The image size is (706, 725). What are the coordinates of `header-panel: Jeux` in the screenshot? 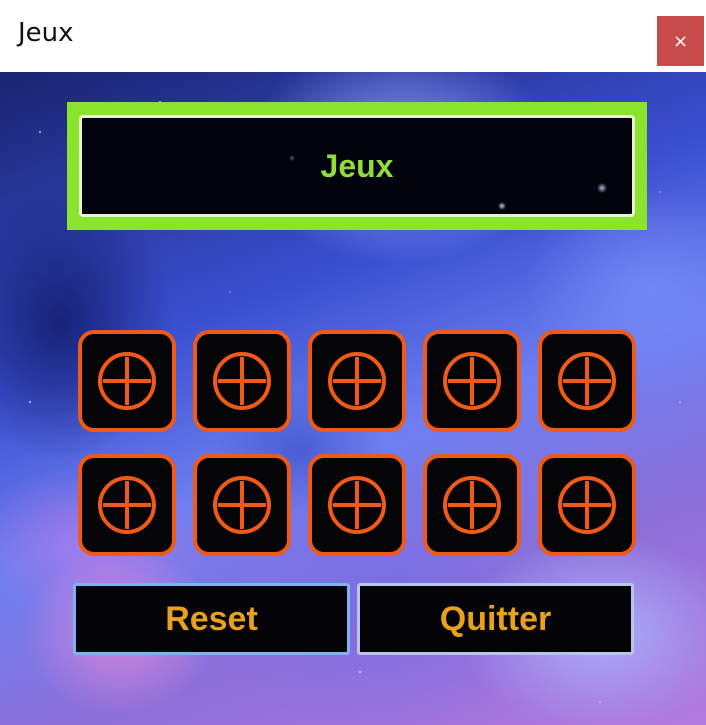 It's located at (357, 166).